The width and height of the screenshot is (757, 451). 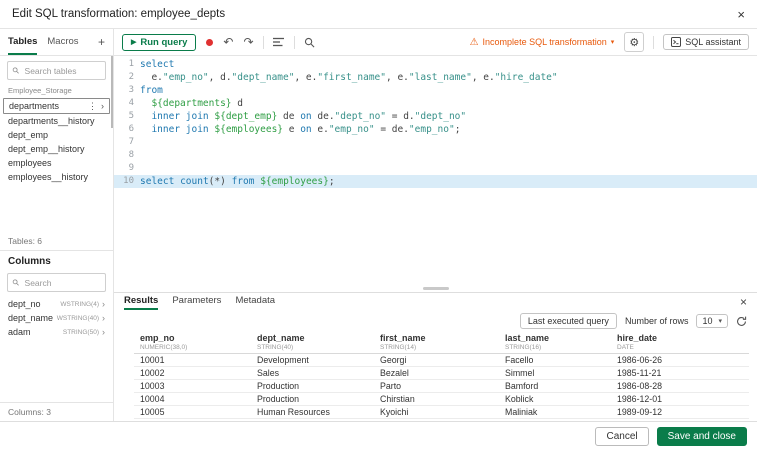 What do you see at coordinates (131, 64) in the screenshot?
I see `line-number: 1` at bounding box center [131, 64].